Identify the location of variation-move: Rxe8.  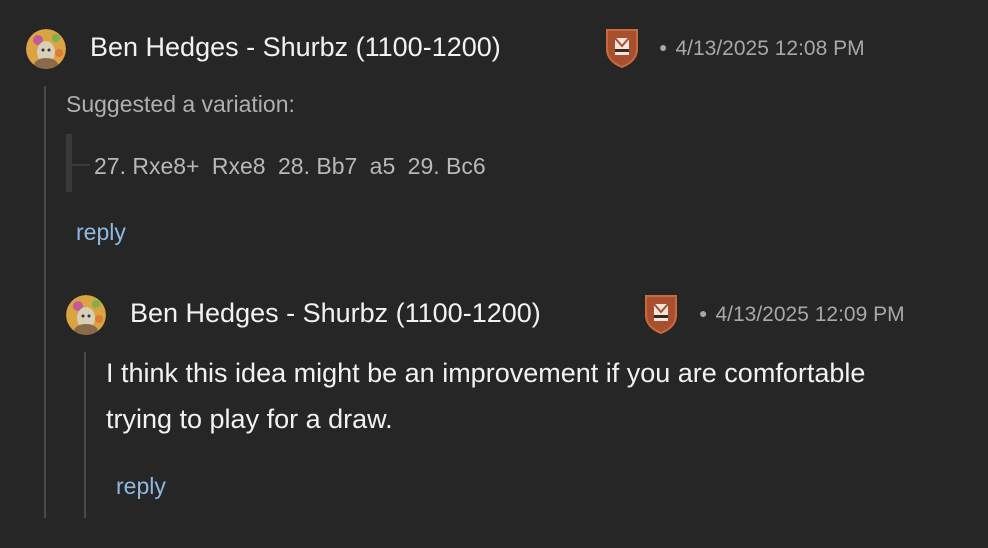
(239, 166).